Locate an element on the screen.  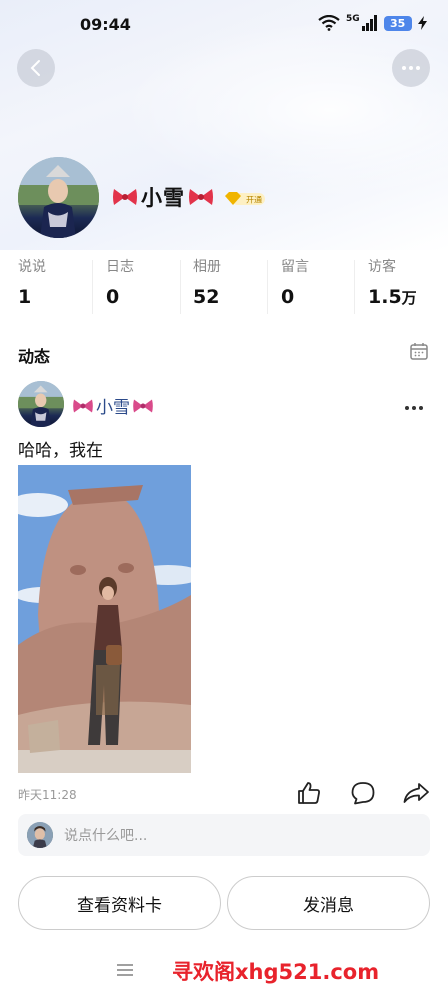
stat-album: 相册 52 is located at coordinates (207, 282).